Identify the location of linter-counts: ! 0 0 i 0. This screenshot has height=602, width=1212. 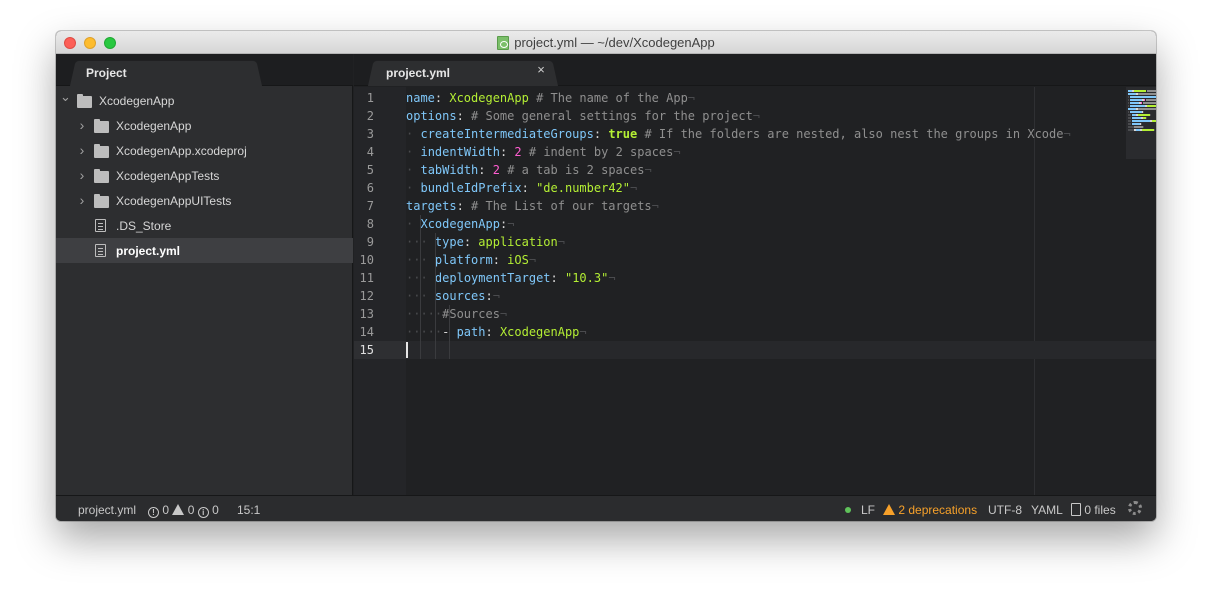
(183, 510).